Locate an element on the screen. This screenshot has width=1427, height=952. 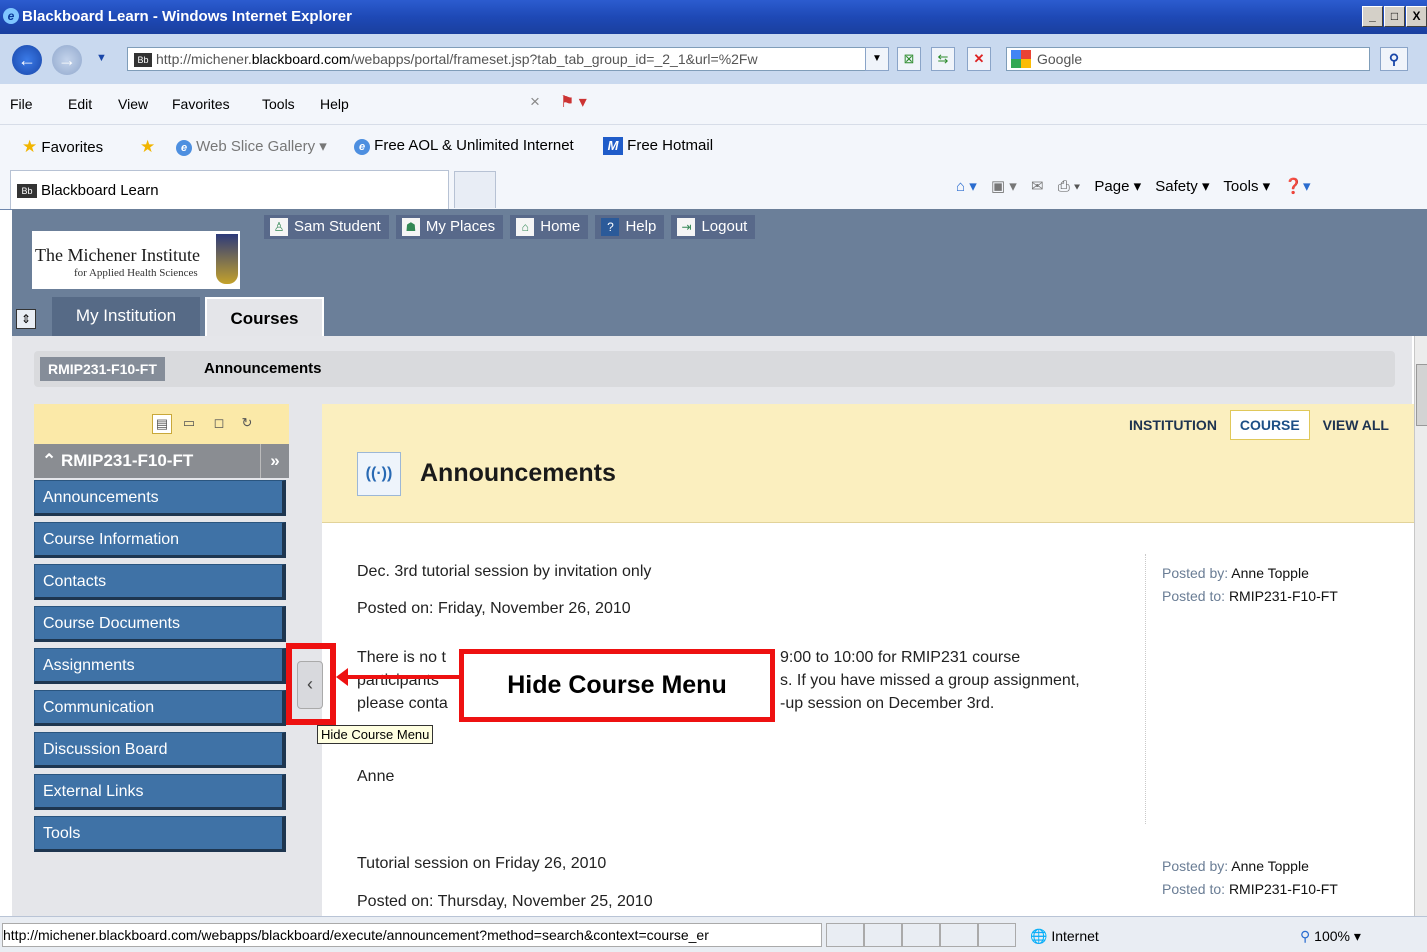
view-all: VIEW ALL is located at coordinates (1356, 425).